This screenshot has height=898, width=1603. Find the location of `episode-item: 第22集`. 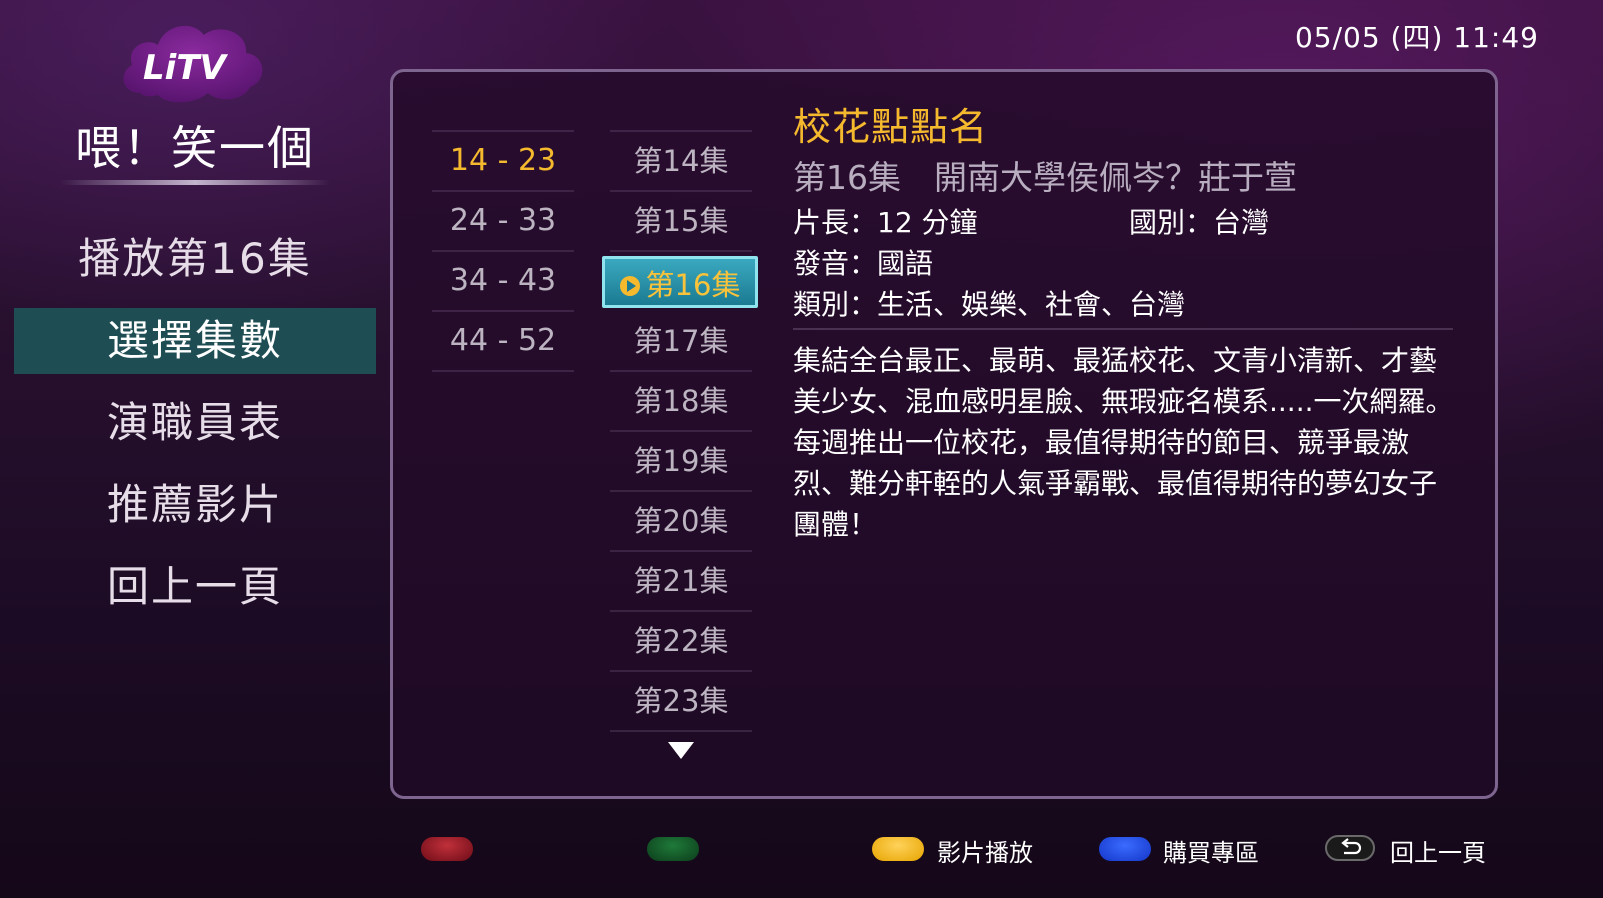

episode-item: 第22集 is located at coordinates (681, 642).